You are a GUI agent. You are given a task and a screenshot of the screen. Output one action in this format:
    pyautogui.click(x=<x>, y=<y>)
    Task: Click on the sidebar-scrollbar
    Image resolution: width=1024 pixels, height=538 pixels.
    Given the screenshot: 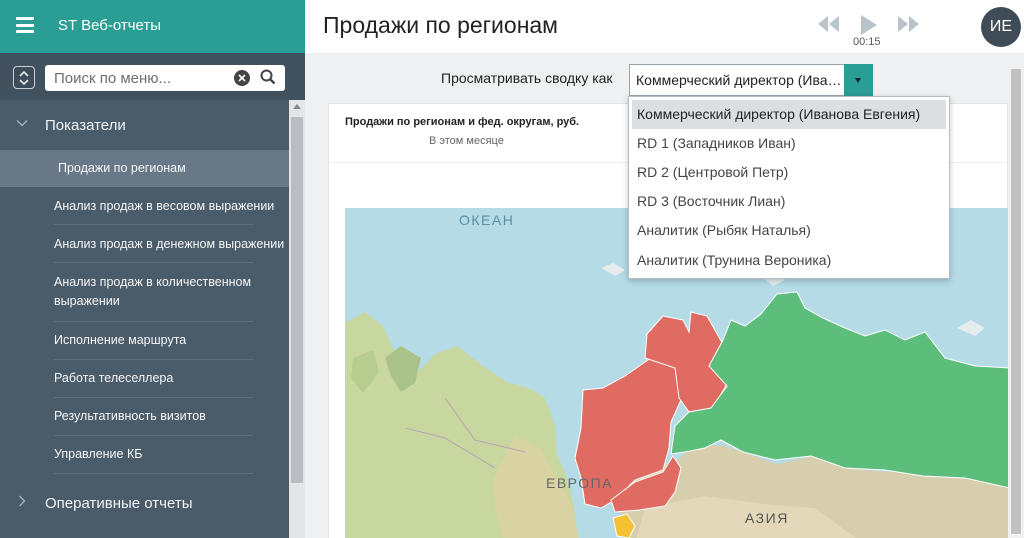 What is the action you would take?
    pyautogui.click(x=297, y=319)
    